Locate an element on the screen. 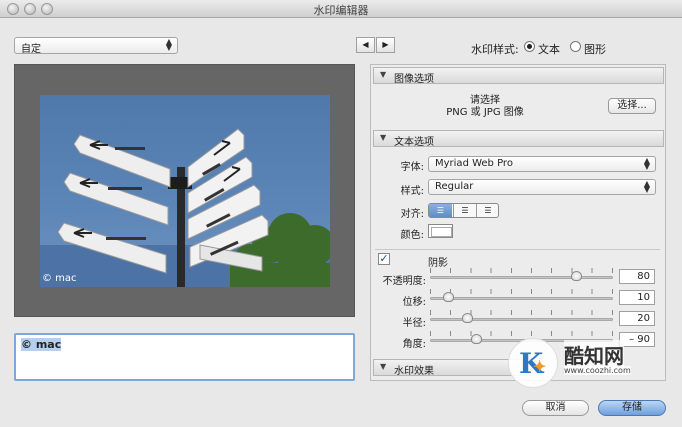  radius-label: 半径: is located at coordinates (414, 323).